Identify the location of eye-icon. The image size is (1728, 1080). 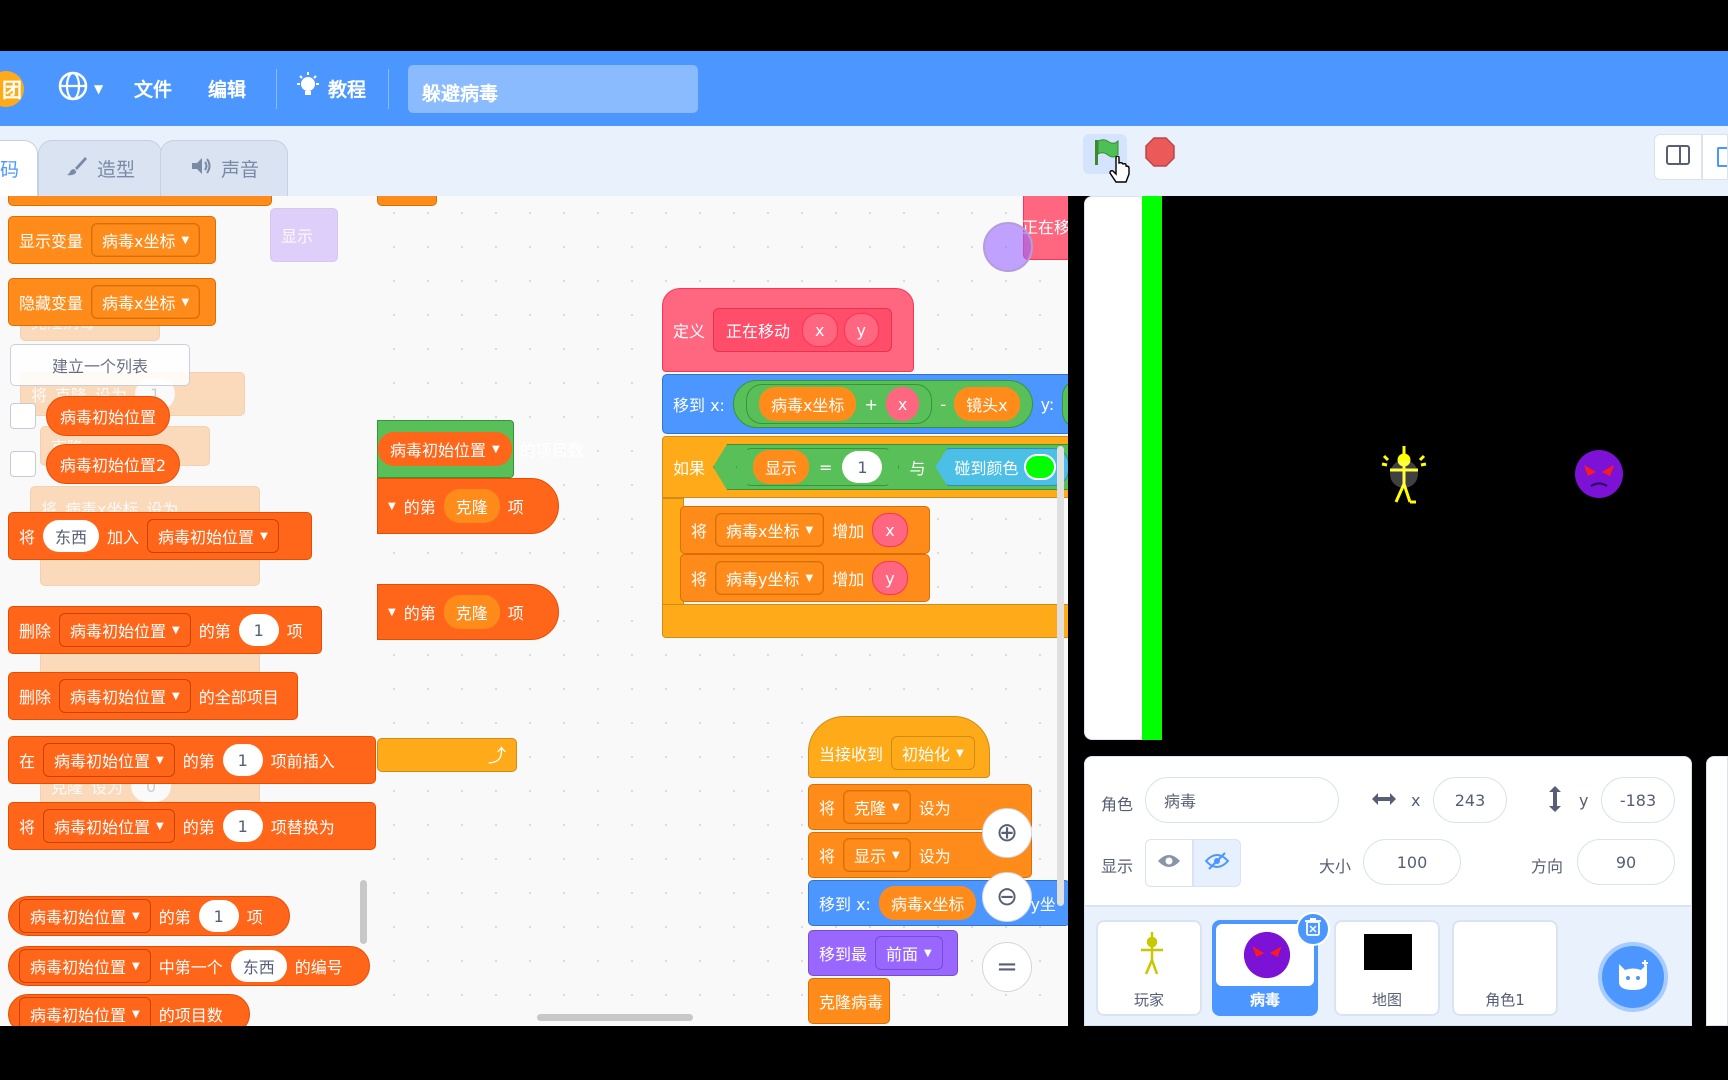
(1169, 863).